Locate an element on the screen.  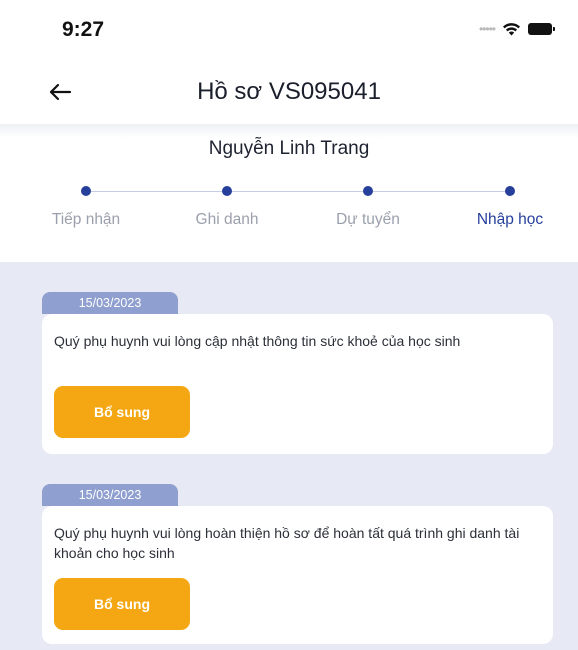
signal-dots-icon: ••••• is located at coordinates (487, 29).